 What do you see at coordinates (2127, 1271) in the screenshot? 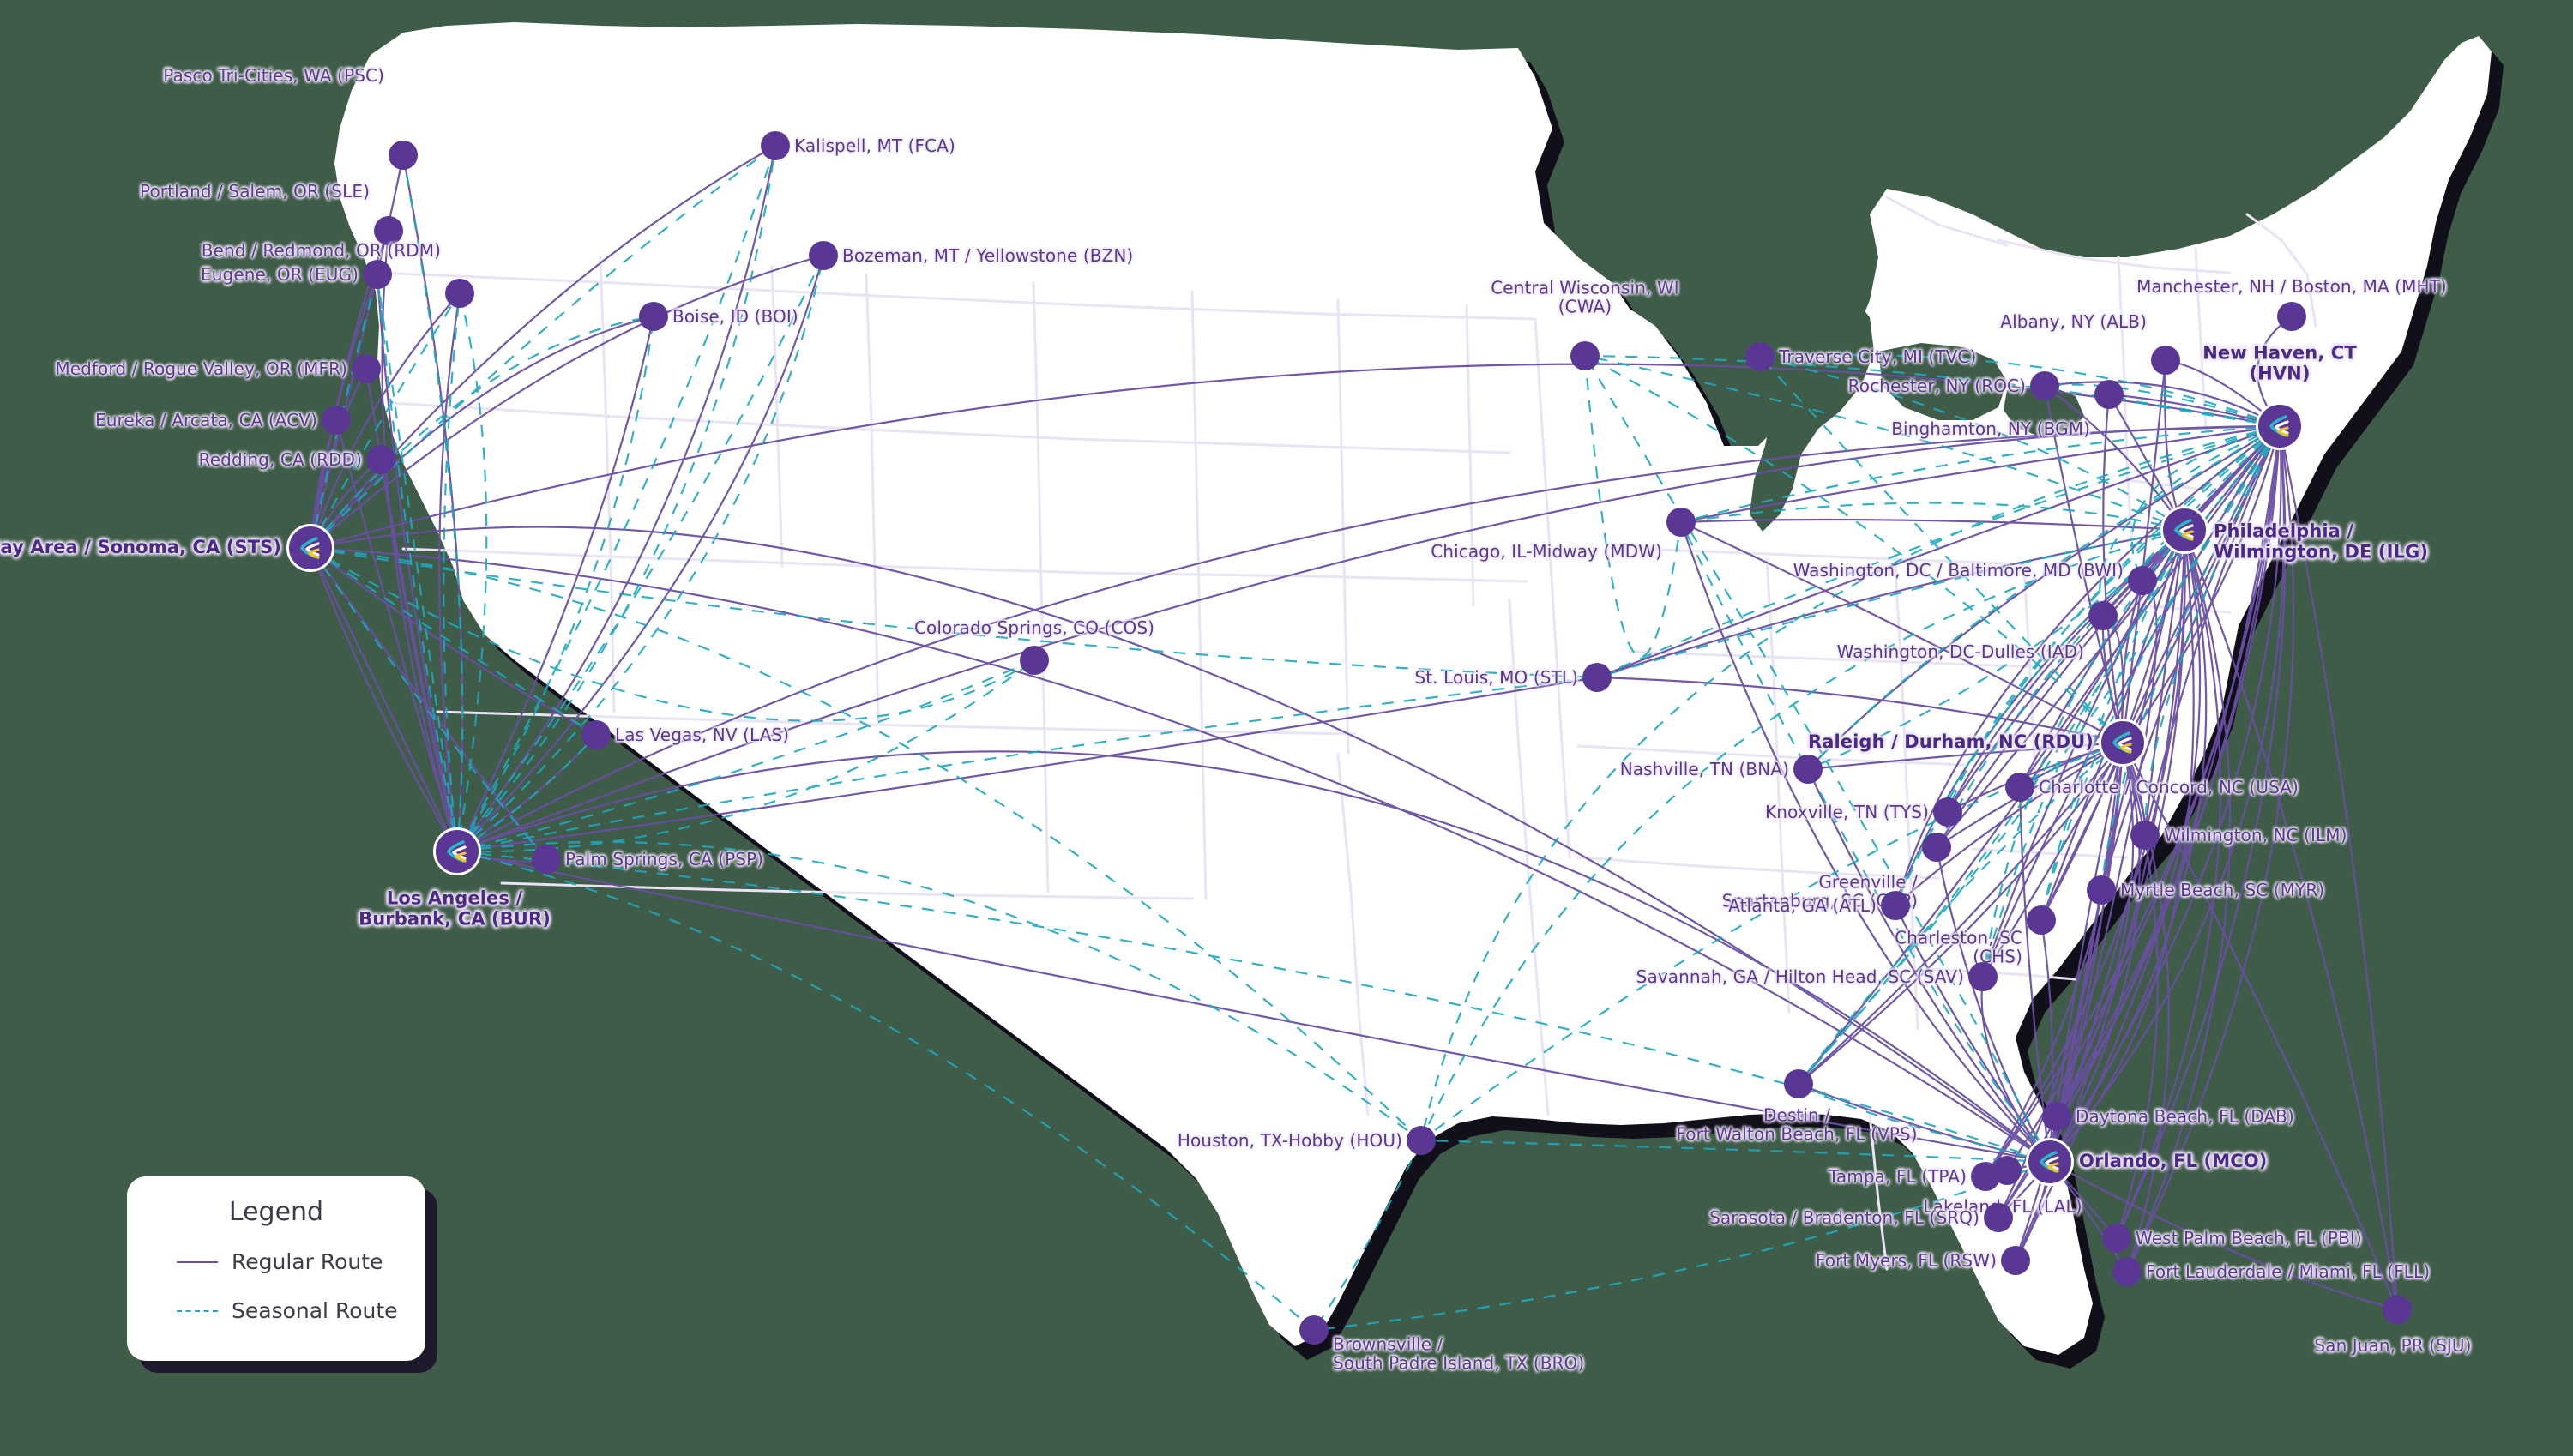
I see `airport-marker-fll` at bounding box center [2127, 1271].